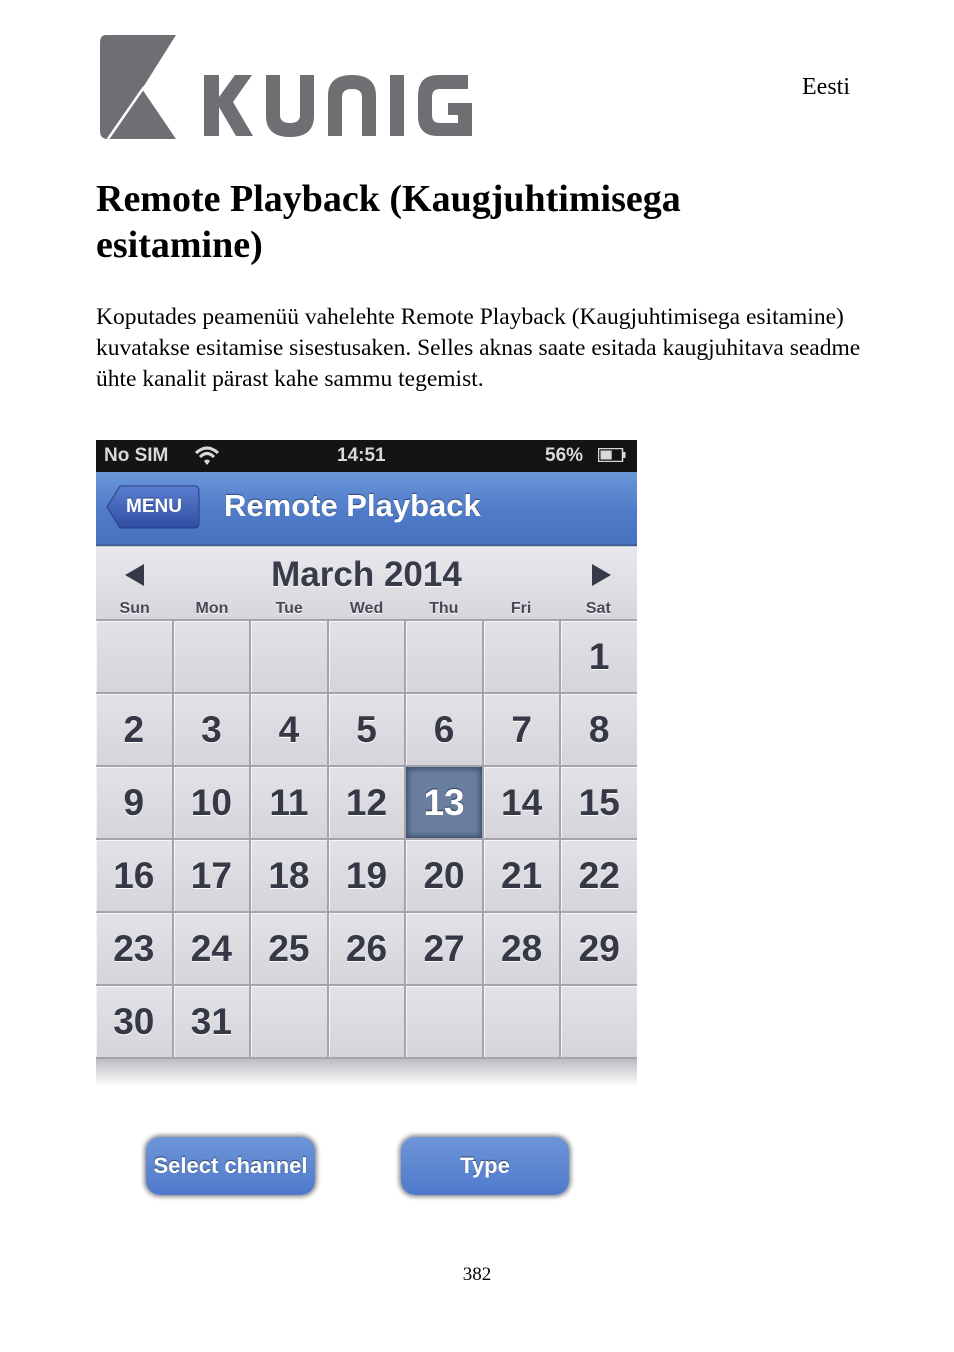  Describe the element at coordinates (366, 729) in the screenshot. I see `calendar-day: 5` at that location.